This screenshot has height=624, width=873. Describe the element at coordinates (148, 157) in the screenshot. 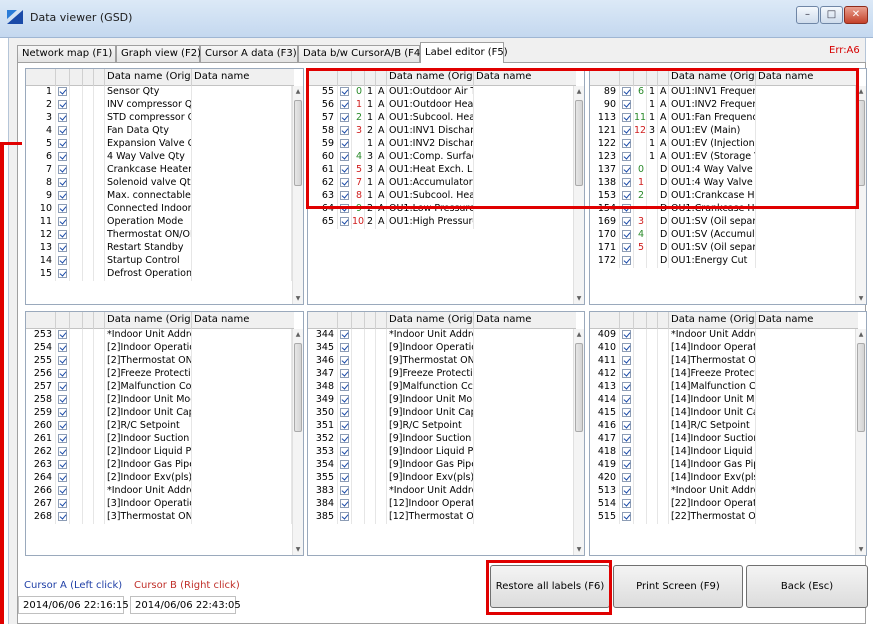

I see `table-cell: 4 Way Valve Qty` at that location.